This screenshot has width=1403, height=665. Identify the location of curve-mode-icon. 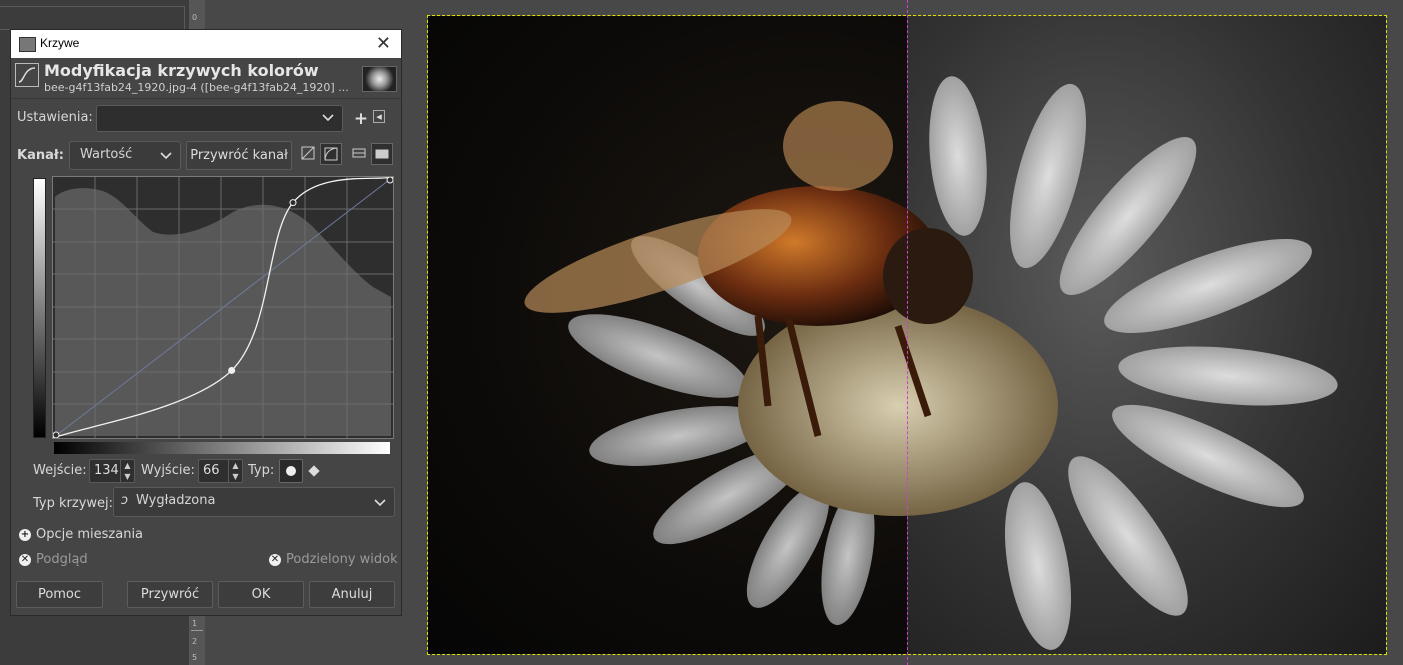
(359, 156).